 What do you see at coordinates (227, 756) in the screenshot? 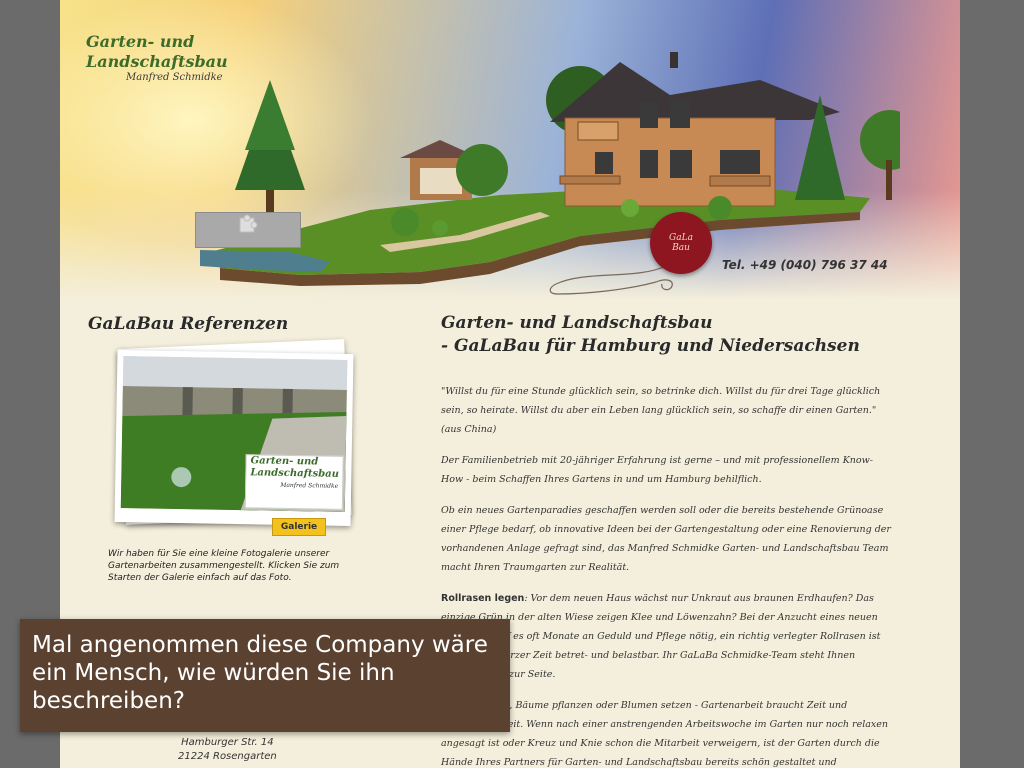
I see `address-city: 21224 Rosengarten` at bounding box center [227, 756].